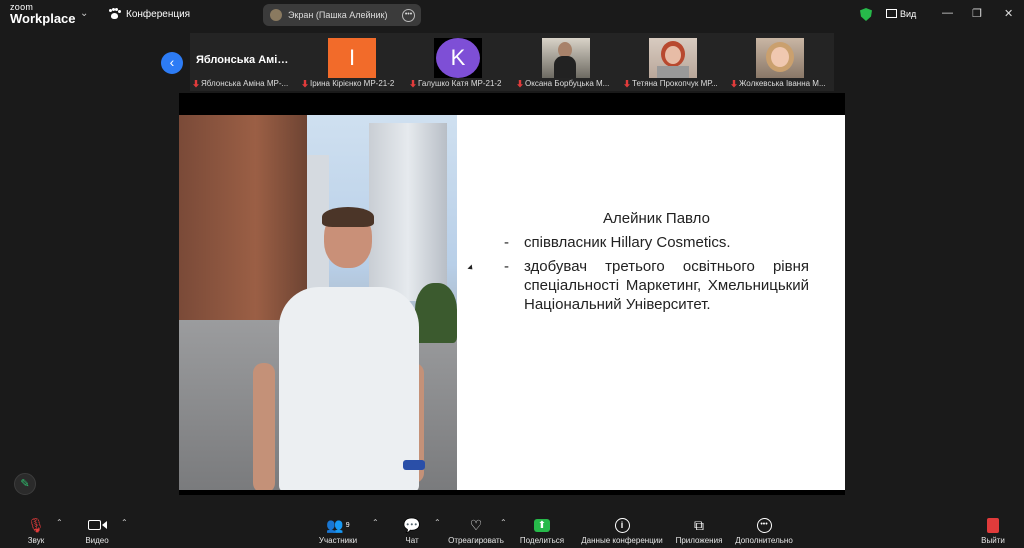 This screenshot has height=548, width=1024. I want to click on more-label: Дополнительно, so click(764, 540).